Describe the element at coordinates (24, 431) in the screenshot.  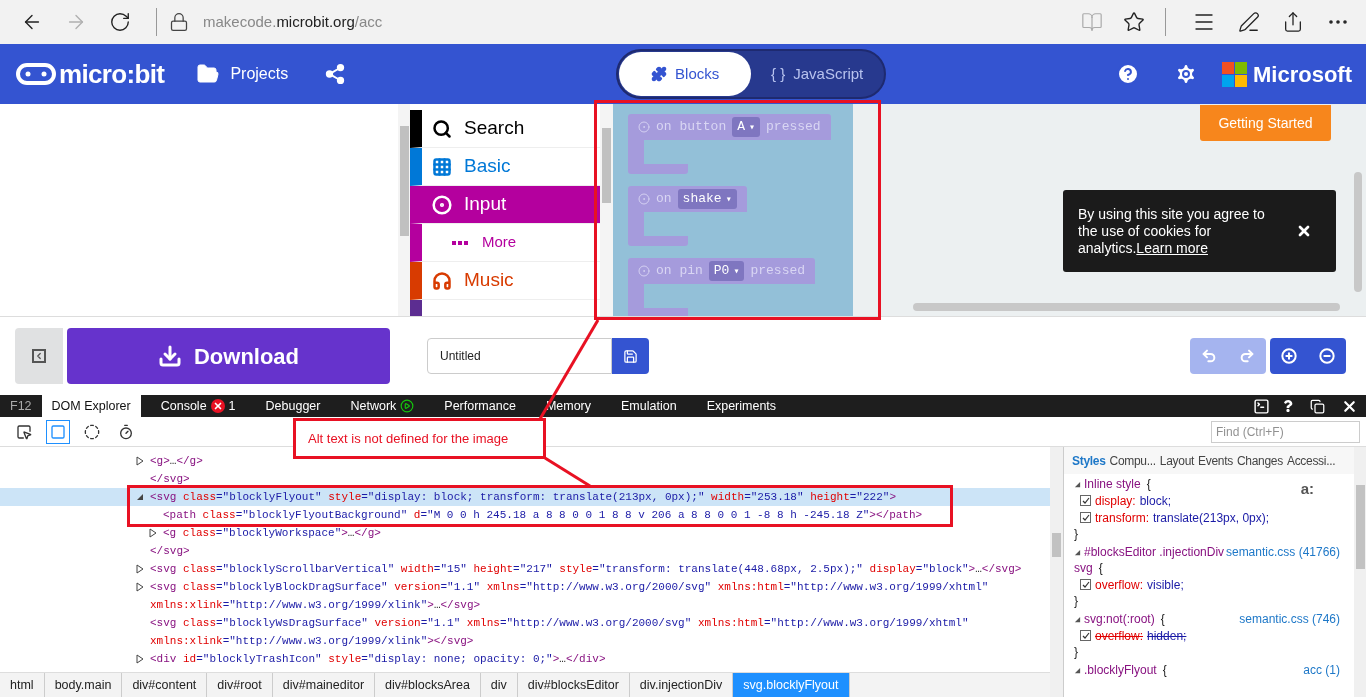
I see `select-icon` at that location.